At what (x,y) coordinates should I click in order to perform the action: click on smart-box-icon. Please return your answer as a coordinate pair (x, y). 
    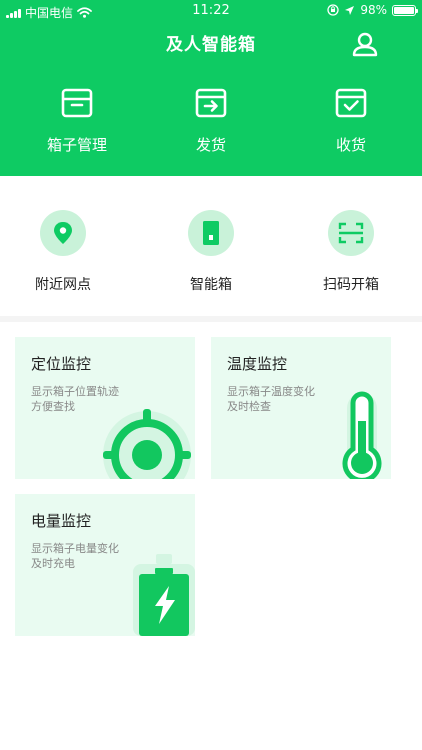
    Looking at the image, I should click on (211, 233).